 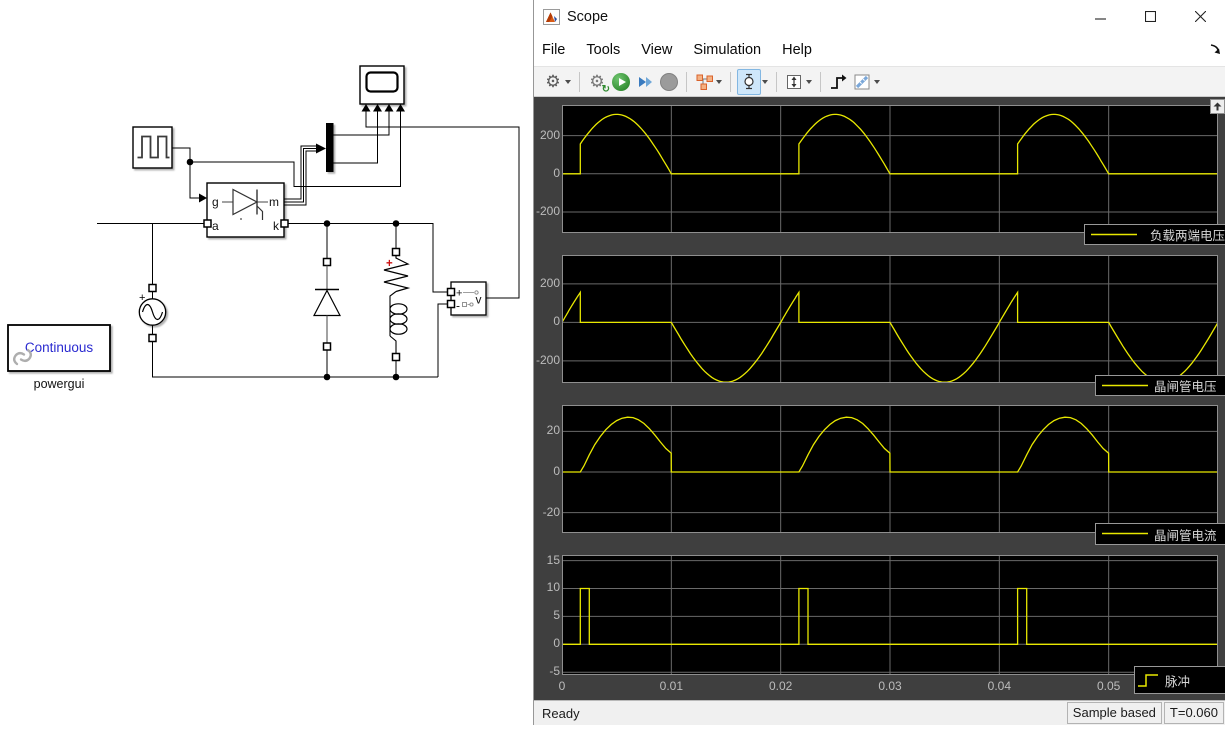 What do you see at coordinates (398, 319) in the screenshot?
I see `inductor-icon` at bounding box center [398, 319].